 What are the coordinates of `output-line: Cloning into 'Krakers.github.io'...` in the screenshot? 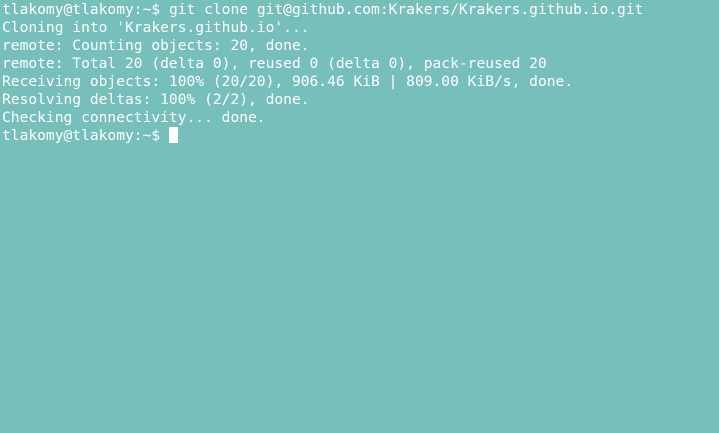 It's located at (156, 27).